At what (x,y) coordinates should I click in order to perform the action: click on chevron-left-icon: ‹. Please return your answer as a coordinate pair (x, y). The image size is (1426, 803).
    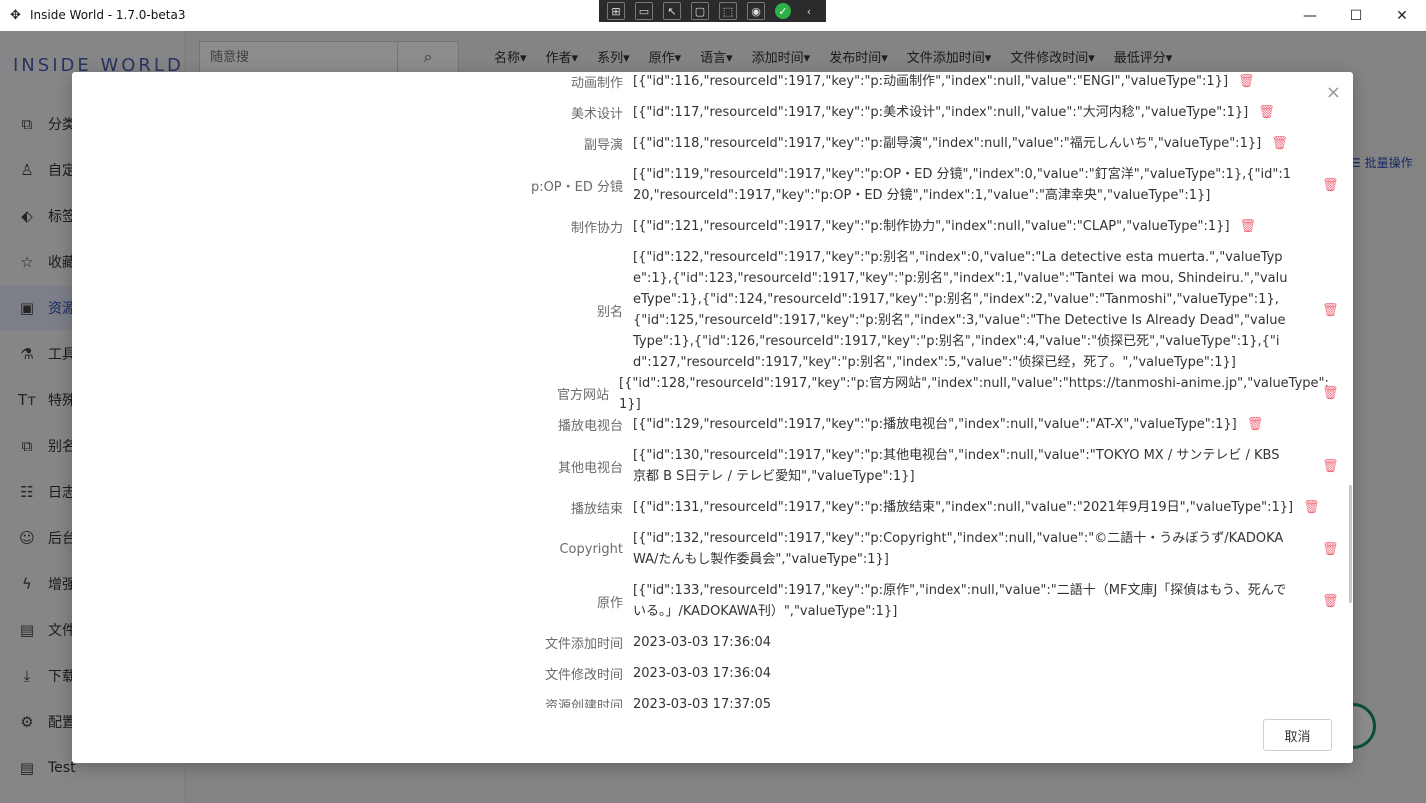
    Looking at the image, I should click on (809, 11).